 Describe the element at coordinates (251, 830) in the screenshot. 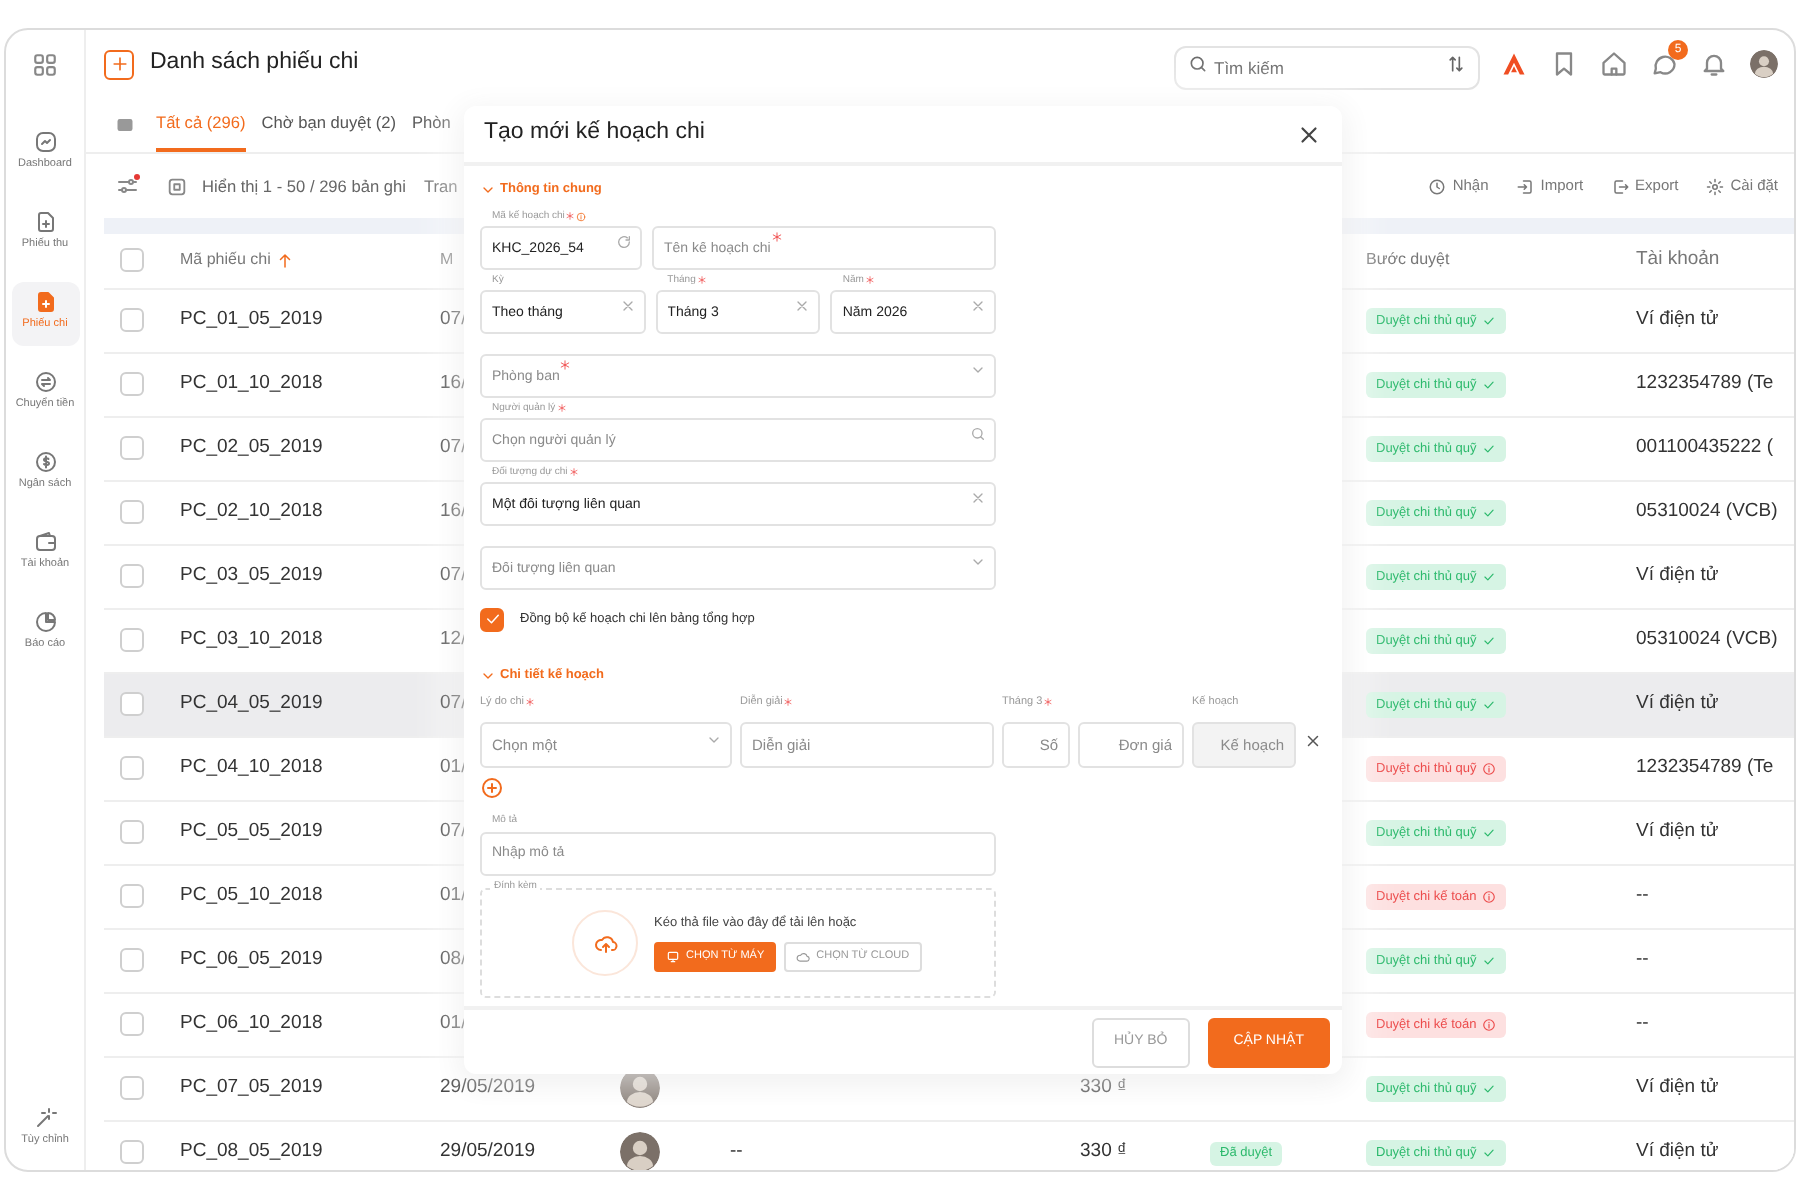

I see `table-cell: PC_05_05_2019` at that location.